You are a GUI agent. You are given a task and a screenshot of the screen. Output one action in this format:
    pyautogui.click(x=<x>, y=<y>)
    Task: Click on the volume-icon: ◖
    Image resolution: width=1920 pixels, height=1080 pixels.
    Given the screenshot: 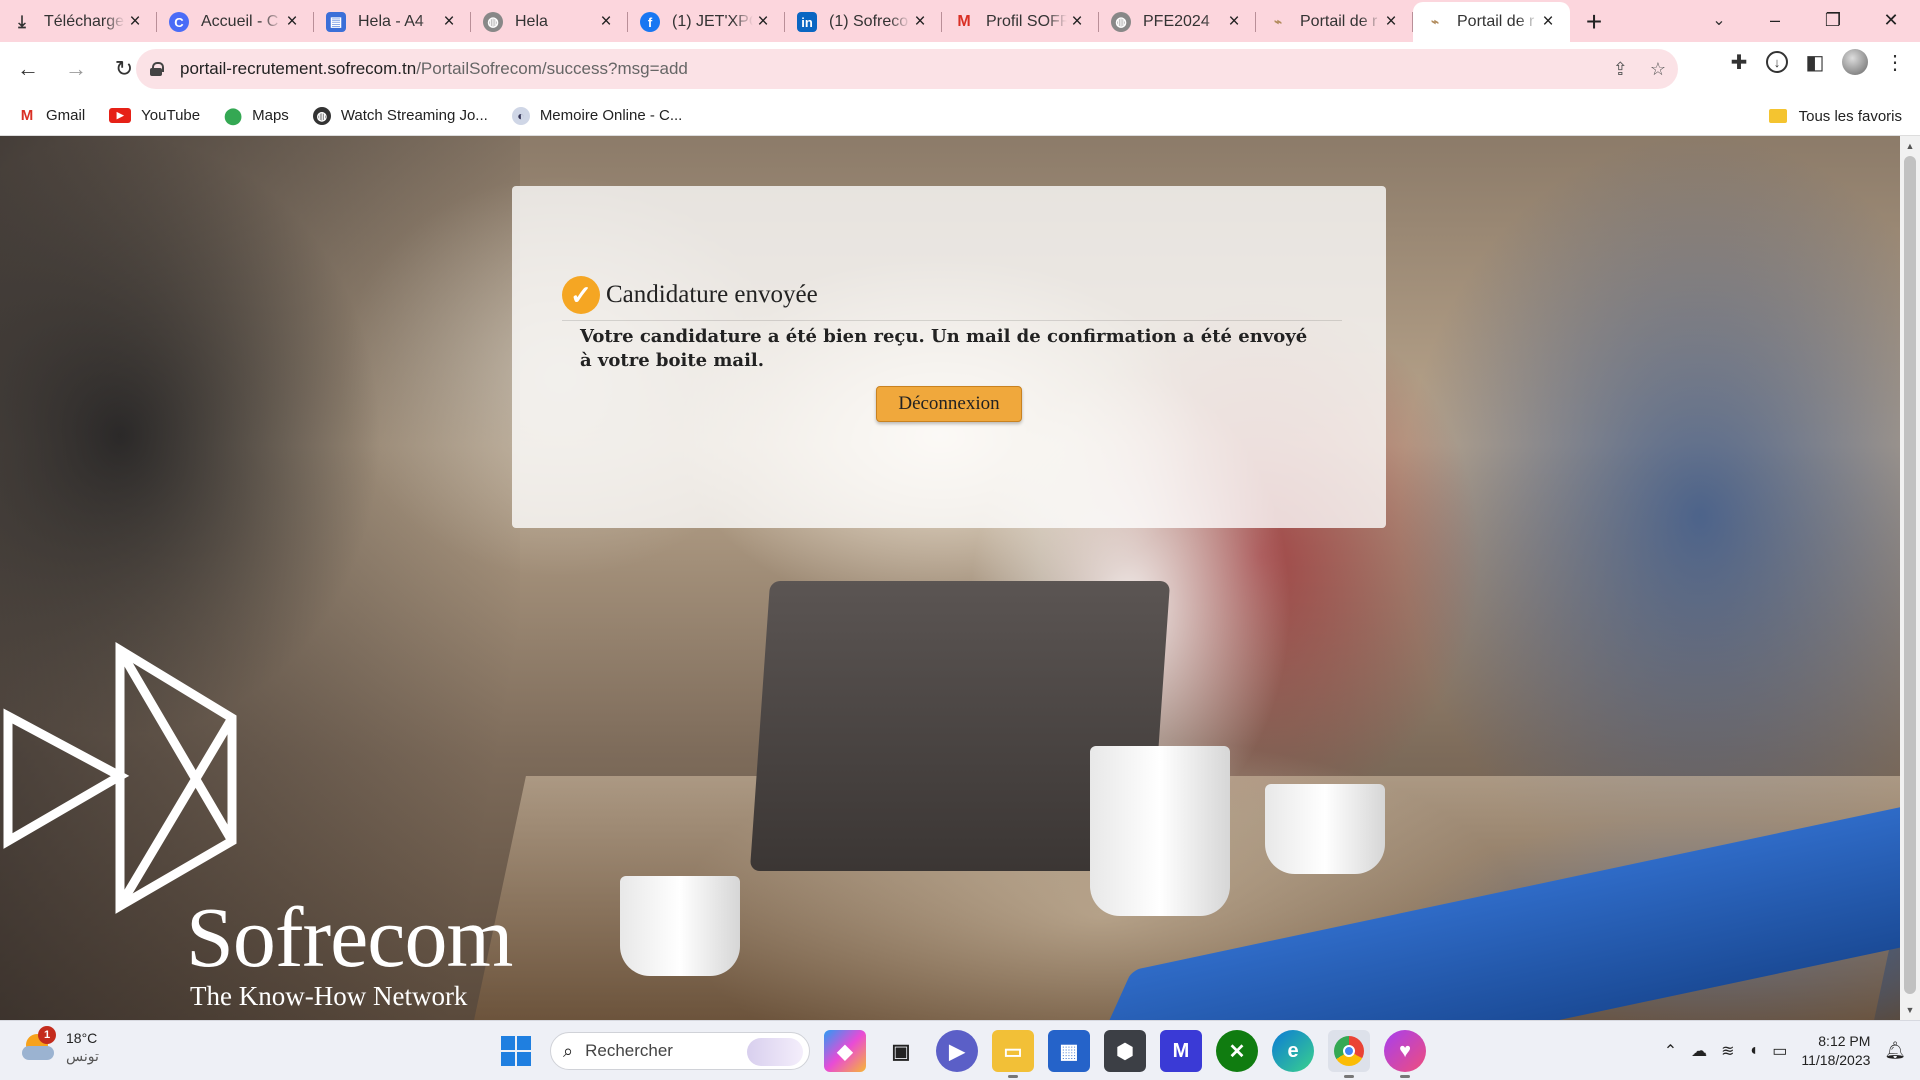 What is the action you would take?
    pyautogui.click(x=1754, y=1051)
    